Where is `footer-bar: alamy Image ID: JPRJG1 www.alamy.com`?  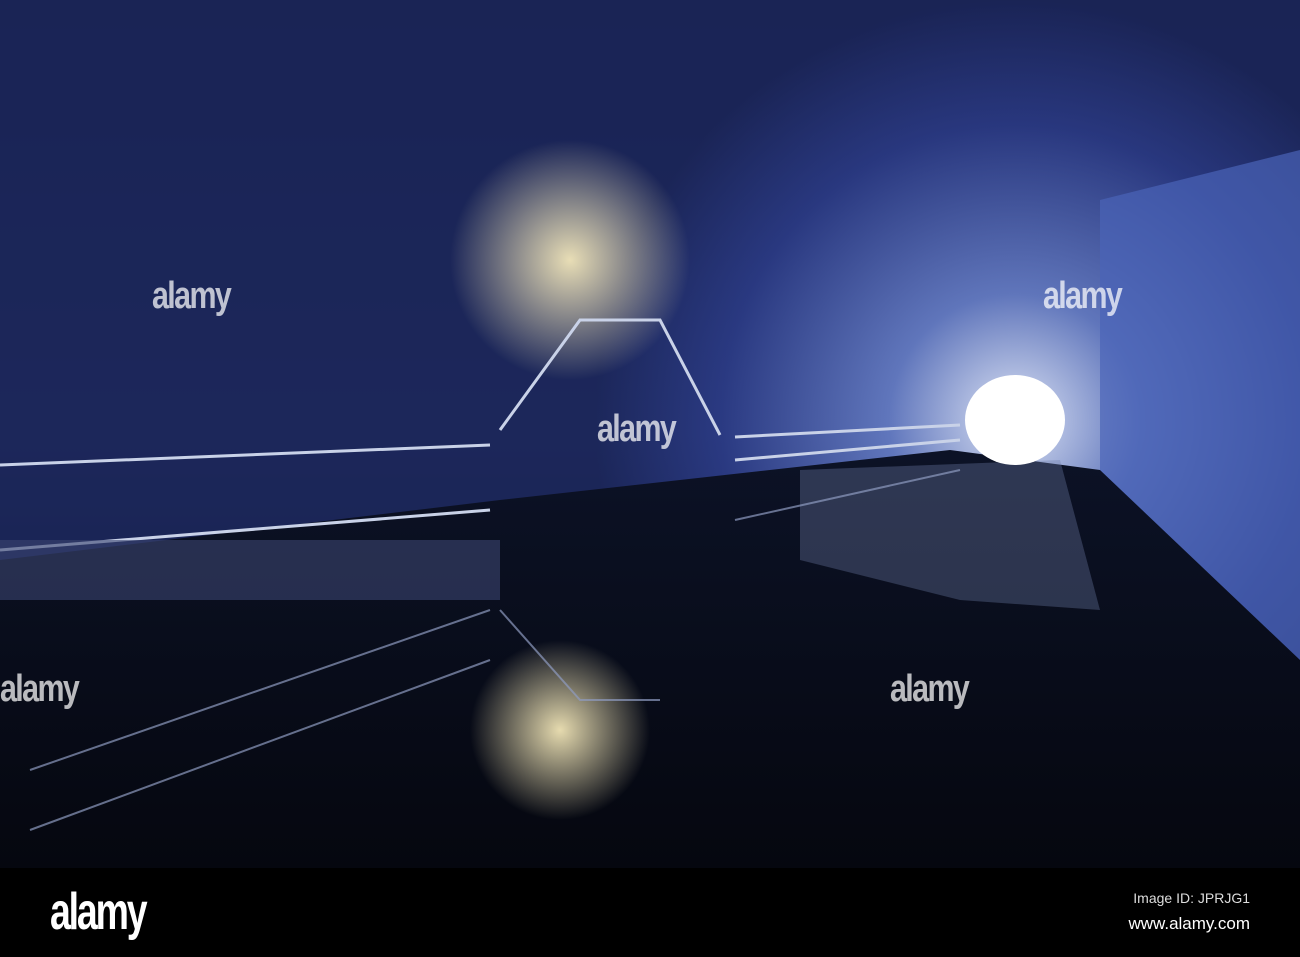
footer-bar: alamy Image ID: JPRJG1 www.alamy.com is located at coordinates (650, 912).